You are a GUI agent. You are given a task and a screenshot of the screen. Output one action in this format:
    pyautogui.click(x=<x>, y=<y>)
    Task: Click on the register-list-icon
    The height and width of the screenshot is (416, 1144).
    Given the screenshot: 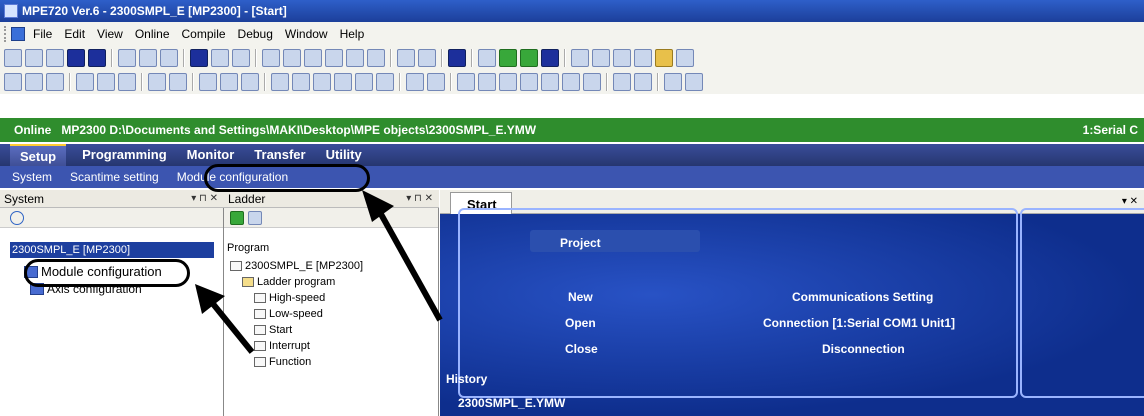 What is the action you would take?
    pyautogui.click(x=643, y=82)
    